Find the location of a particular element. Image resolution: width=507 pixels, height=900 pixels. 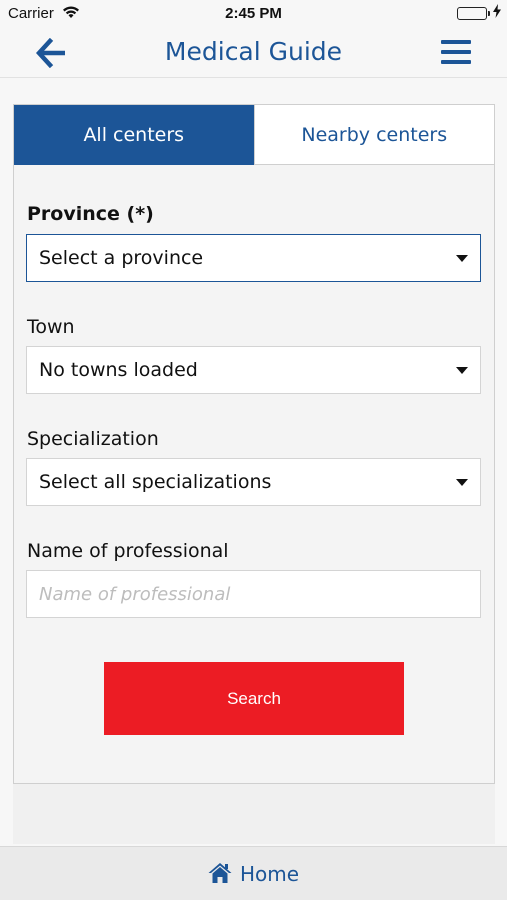

status-bar: Carrier 2:45 PM is located at coordinates (253, 14).